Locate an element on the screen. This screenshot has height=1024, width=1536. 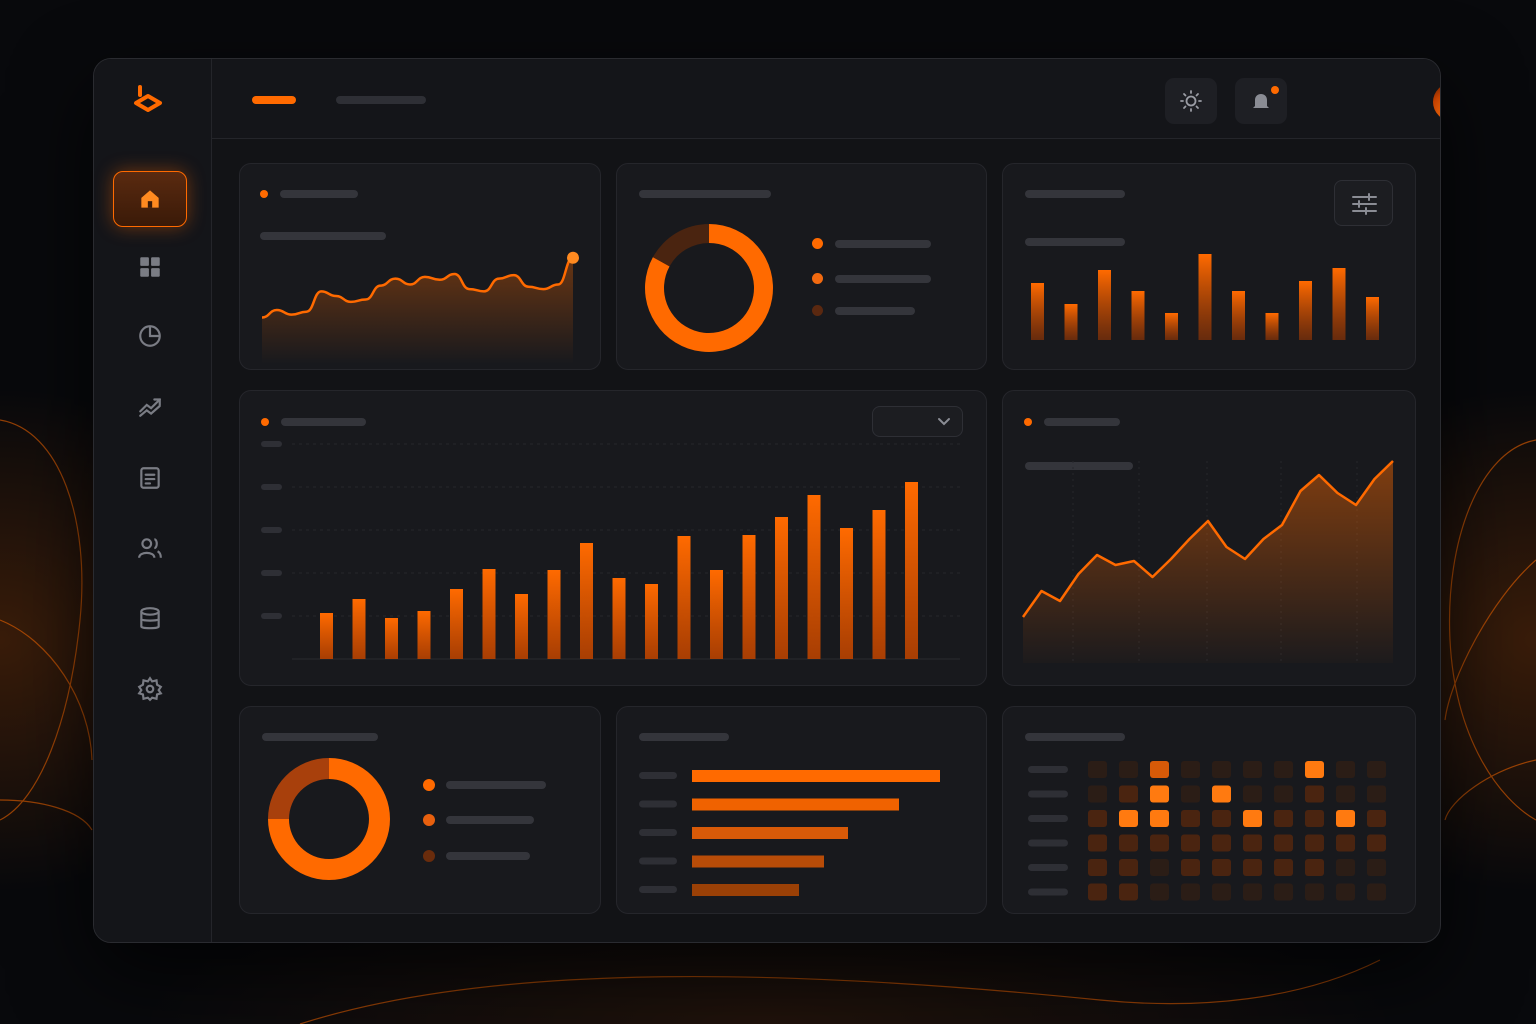
sidebar-item-database is located at coordinates (150, 619).